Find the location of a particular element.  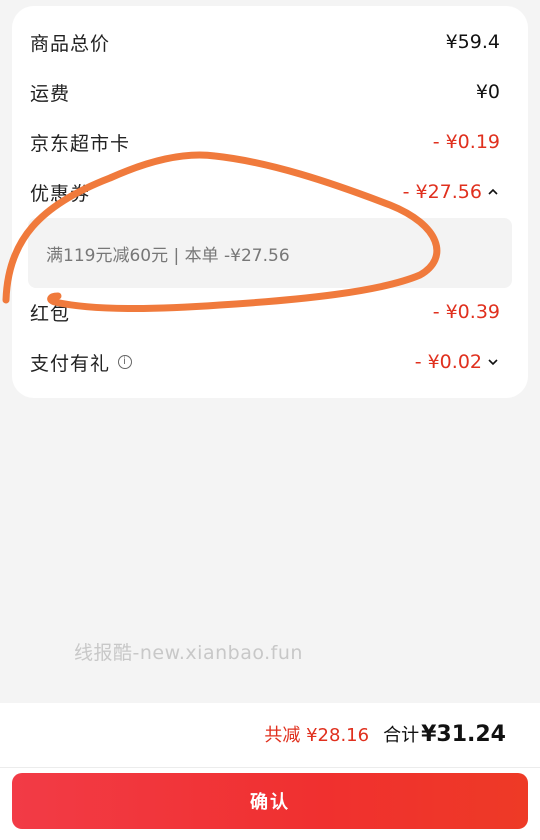

coupon-detail-text: 满119元减60元 | 本单 -¥27.56 is located at coordinates (168, 255).